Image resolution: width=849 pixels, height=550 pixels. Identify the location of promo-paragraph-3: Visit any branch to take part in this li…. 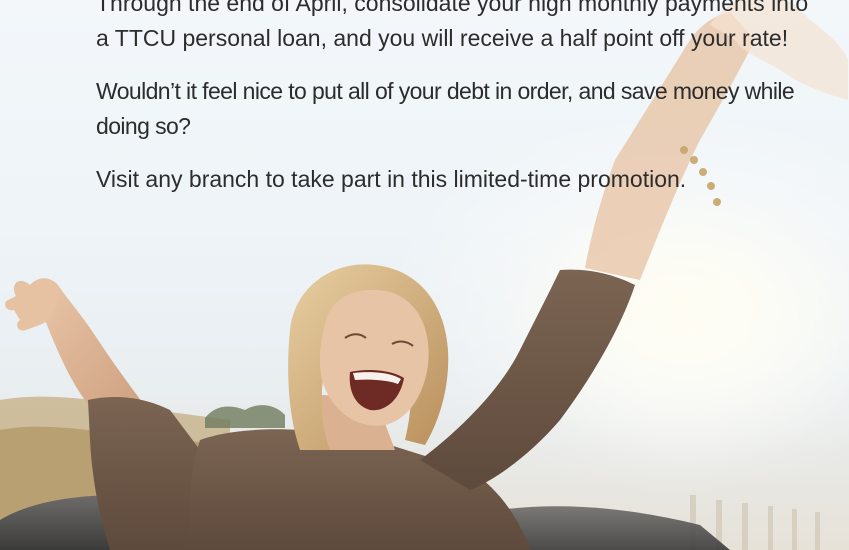
(391, 179).